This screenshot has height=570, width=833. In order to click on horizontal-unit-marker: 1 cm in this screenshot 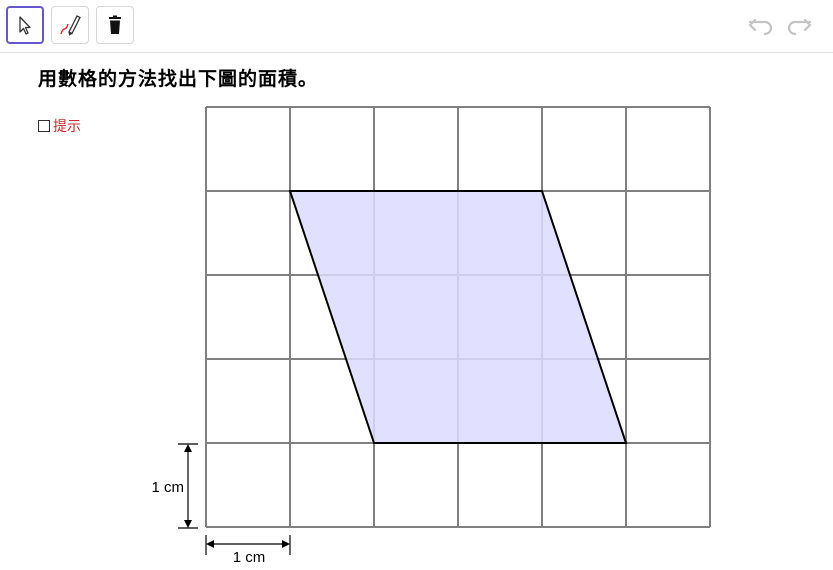, I will do `click(248, 550)`.